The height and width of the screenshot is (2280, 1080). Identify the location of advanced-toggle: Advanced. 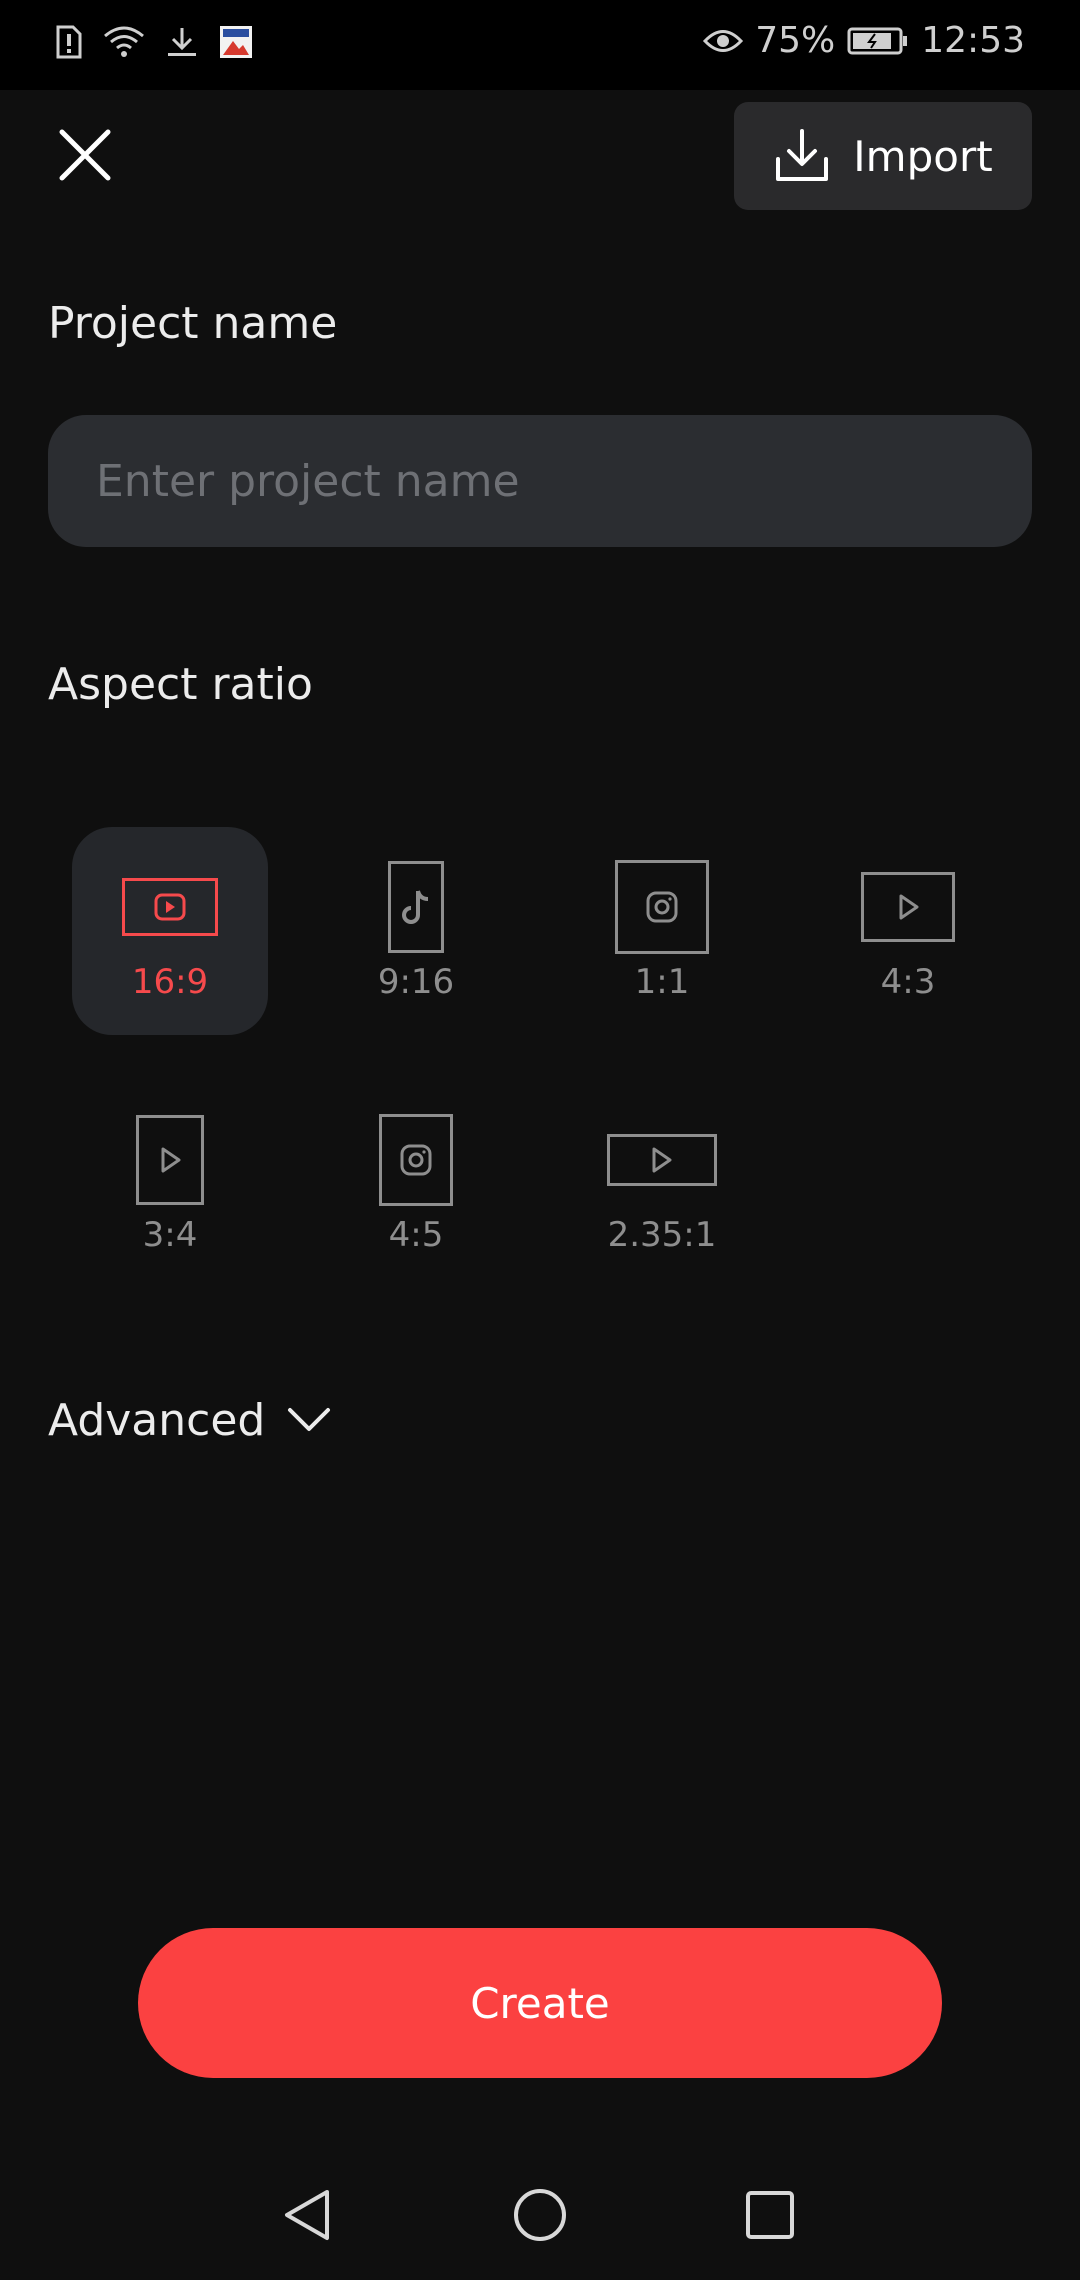
(189, 1420).